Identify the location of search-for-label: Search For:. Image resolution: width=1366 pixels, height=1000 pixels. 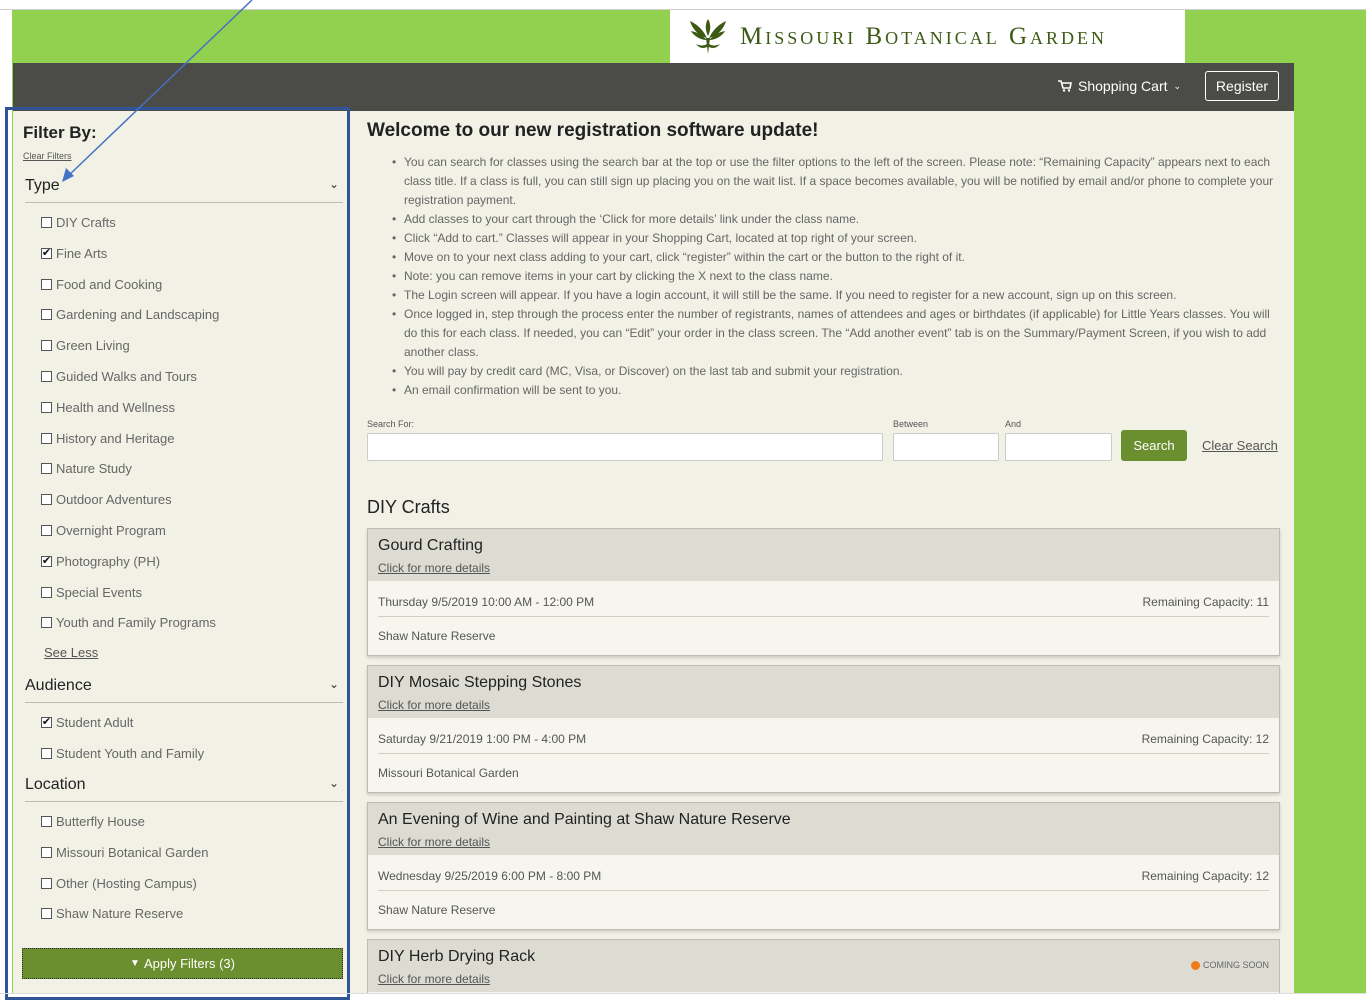
(391, 424).